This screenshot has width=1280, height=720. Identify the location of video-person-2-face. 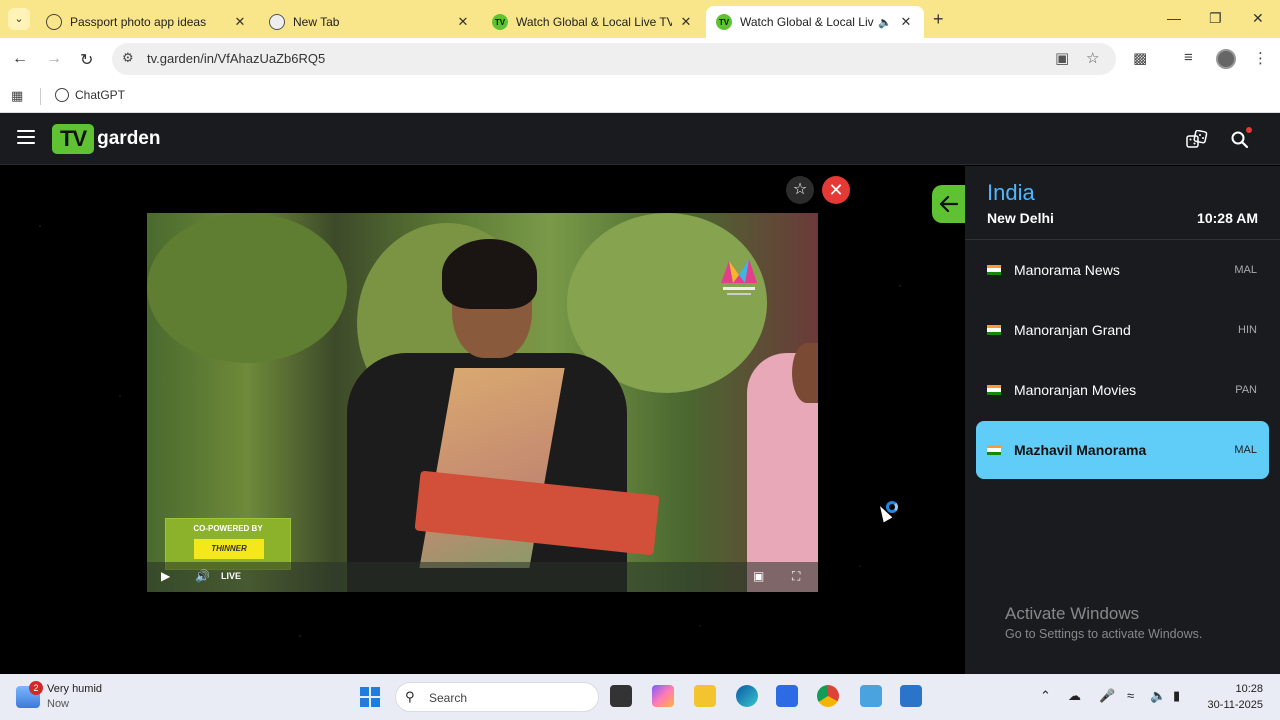
(805, 373).